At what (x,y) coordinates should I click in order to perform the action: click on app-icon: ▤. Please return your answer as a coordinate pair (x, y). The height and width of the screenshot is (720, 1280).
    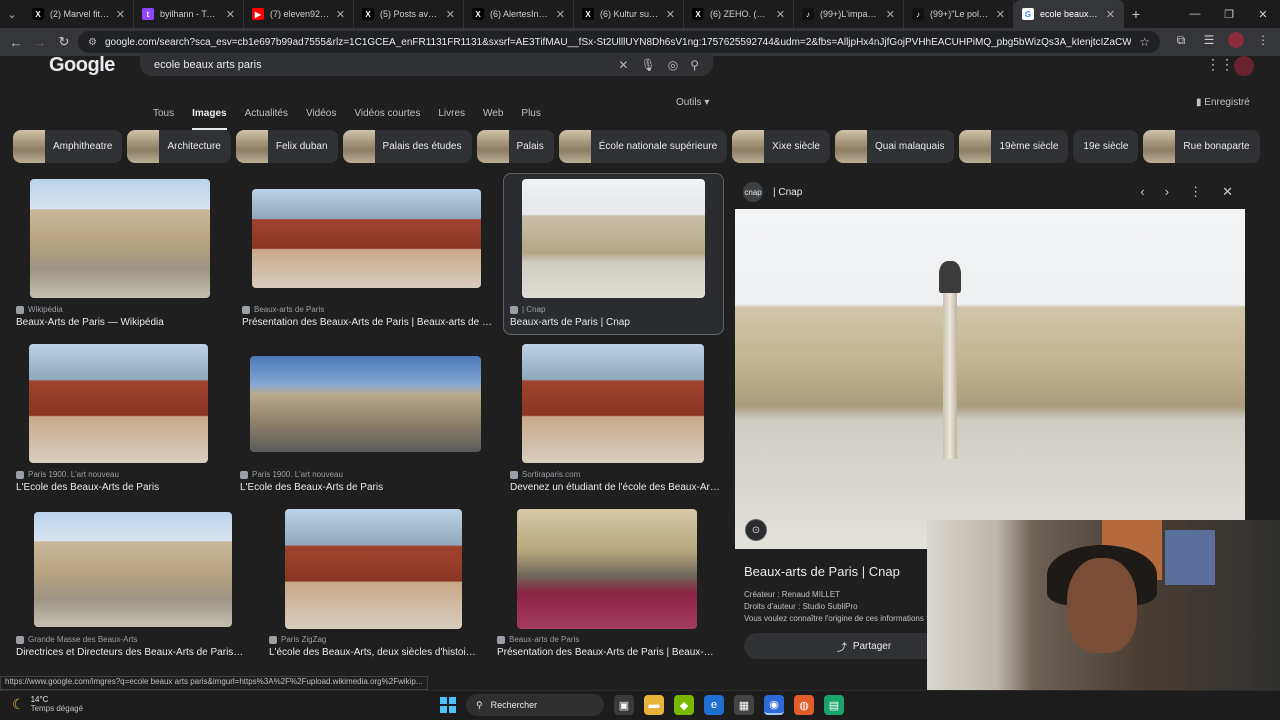
    Looking at the image, I should click on (834, 705).